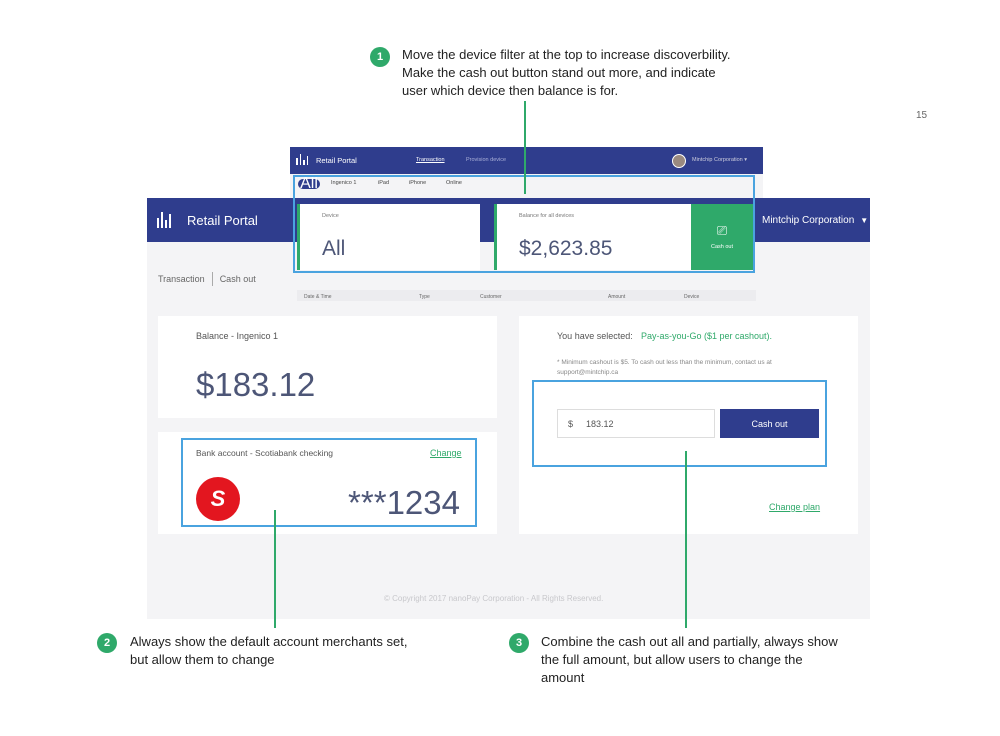  Describe the element at coordinates (238, 279) in the screenshot. I see `nav-cash-out: Cash out` at that location.